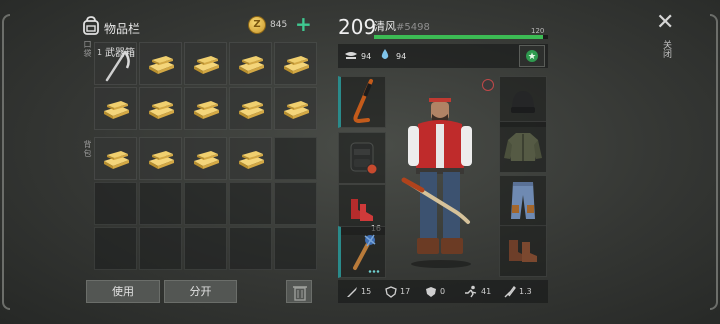 The height and width of the screenshot is (324, 720). Describe the element at coordinates (87, 49) in the screenshot. I see `pocket-label: 口袋` at that location.